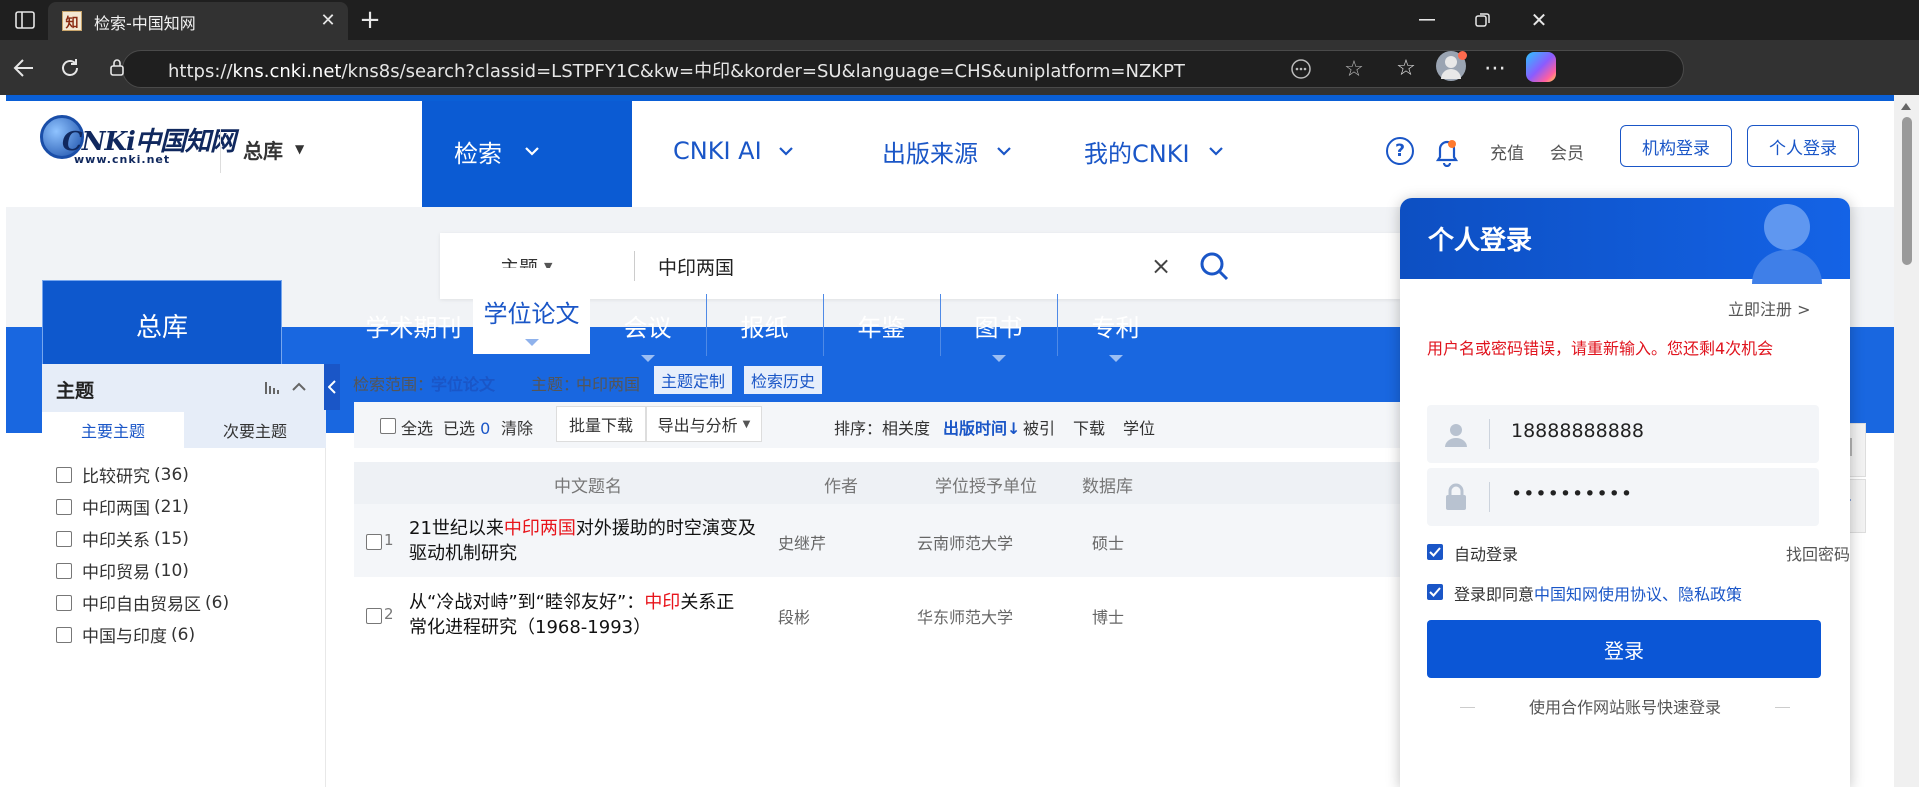 Image resolution: width=1919 pixels, height=787 pixels. I want to click on reload-icon, so click(70, 68).